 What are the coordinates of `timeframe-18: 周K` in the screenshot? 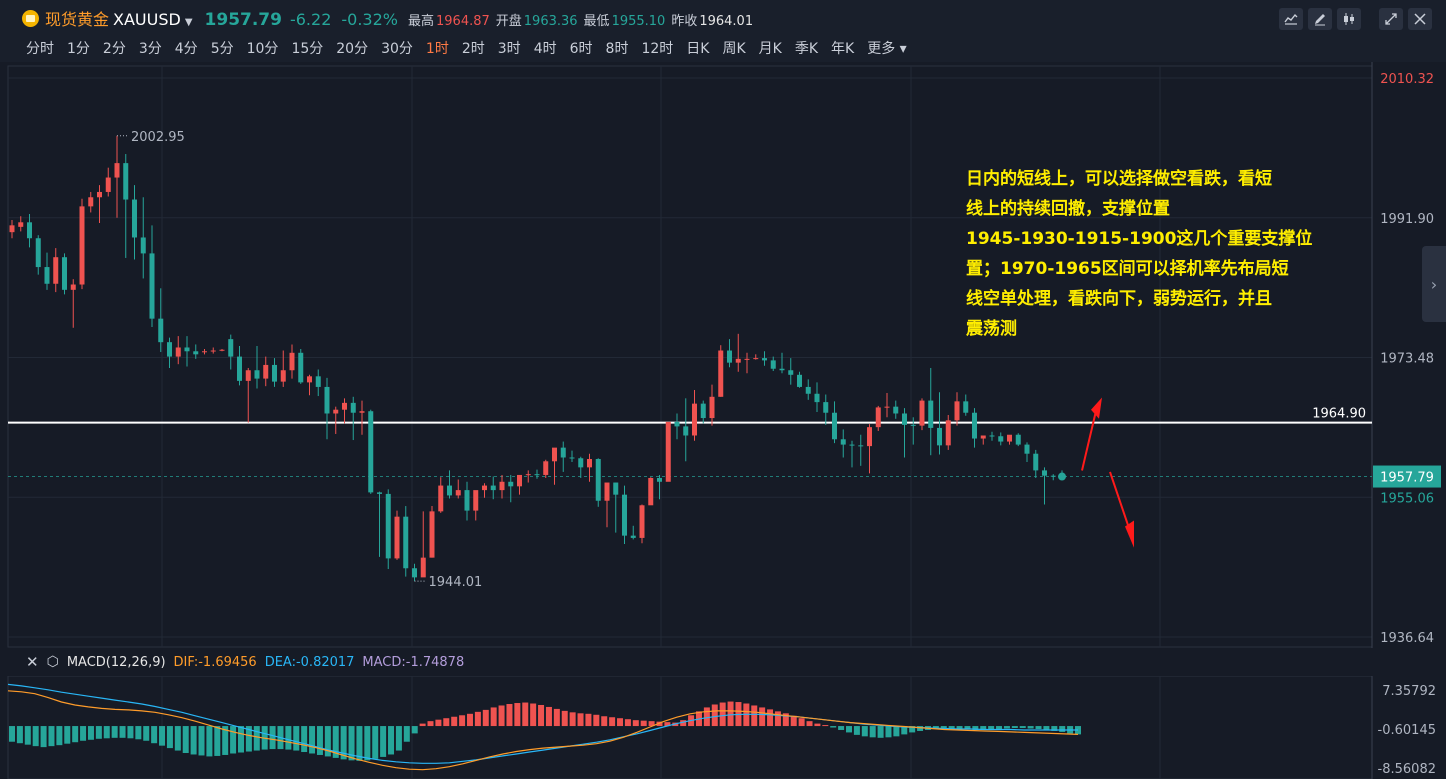 It's located at (733, 48).